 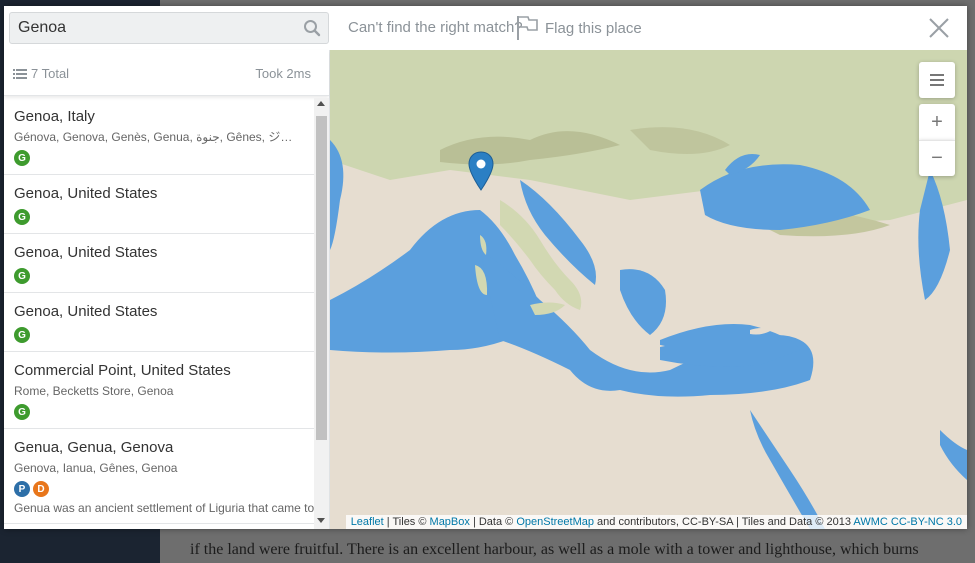 What do you see at coordinates (593, 28) in the screenshot?
I see `flag-place-label: Flag this place` at bounding box center [593, 28].